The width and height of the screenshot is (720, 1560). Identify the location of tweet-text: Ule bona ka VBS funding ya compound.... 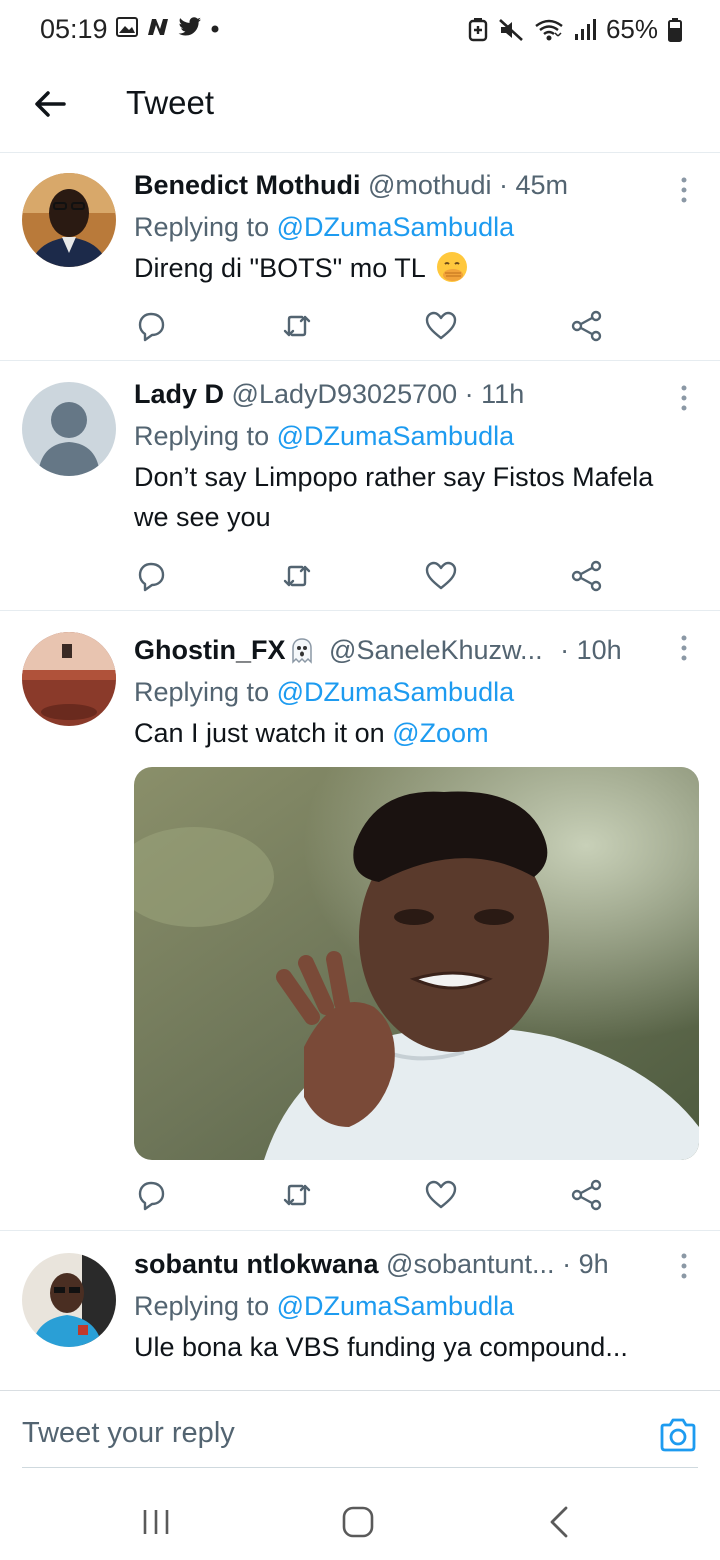
(381, 1347).